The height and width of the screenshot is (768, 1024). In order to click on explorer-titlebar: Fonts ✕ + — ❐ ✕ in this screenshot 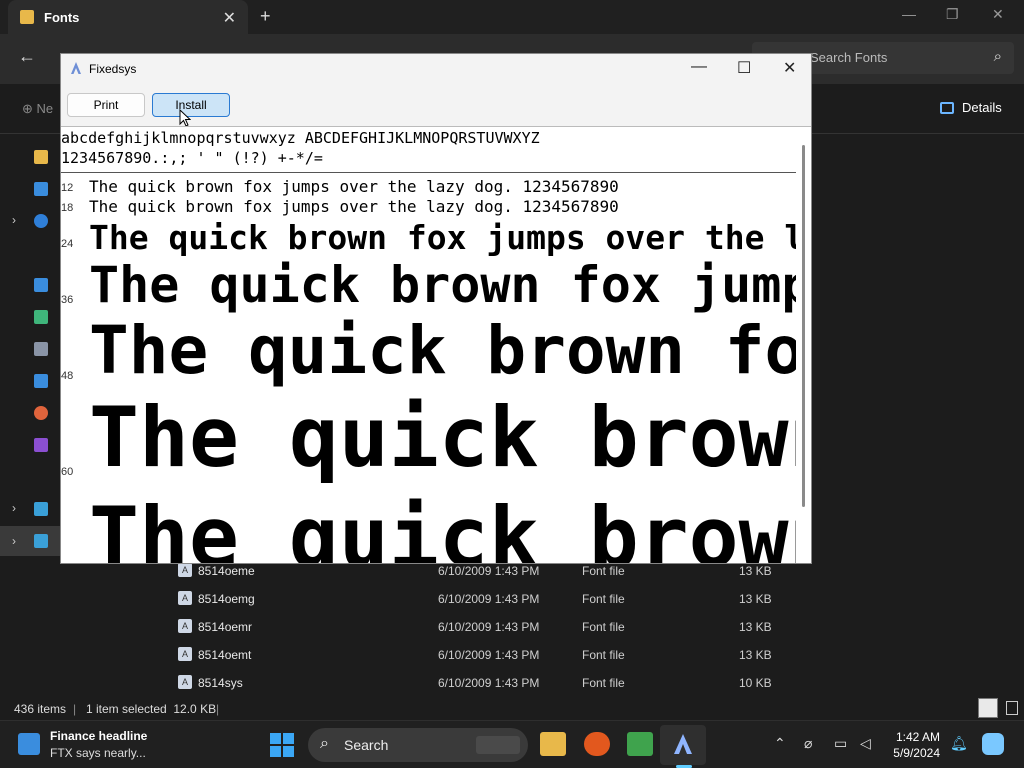, I will do `click(512, 17)`.